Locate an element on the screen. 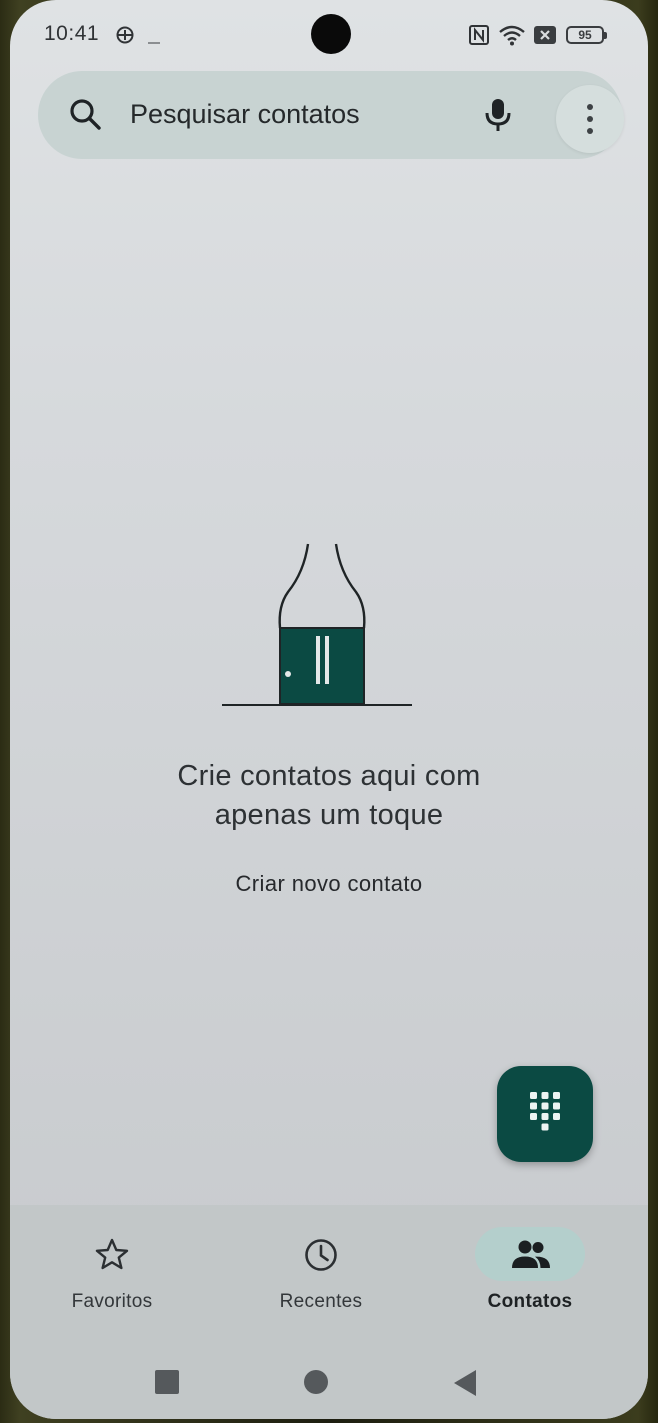 The image size is (658, 1423). nav-item-contatos: Contatos is located at coordinates (530, 1265).